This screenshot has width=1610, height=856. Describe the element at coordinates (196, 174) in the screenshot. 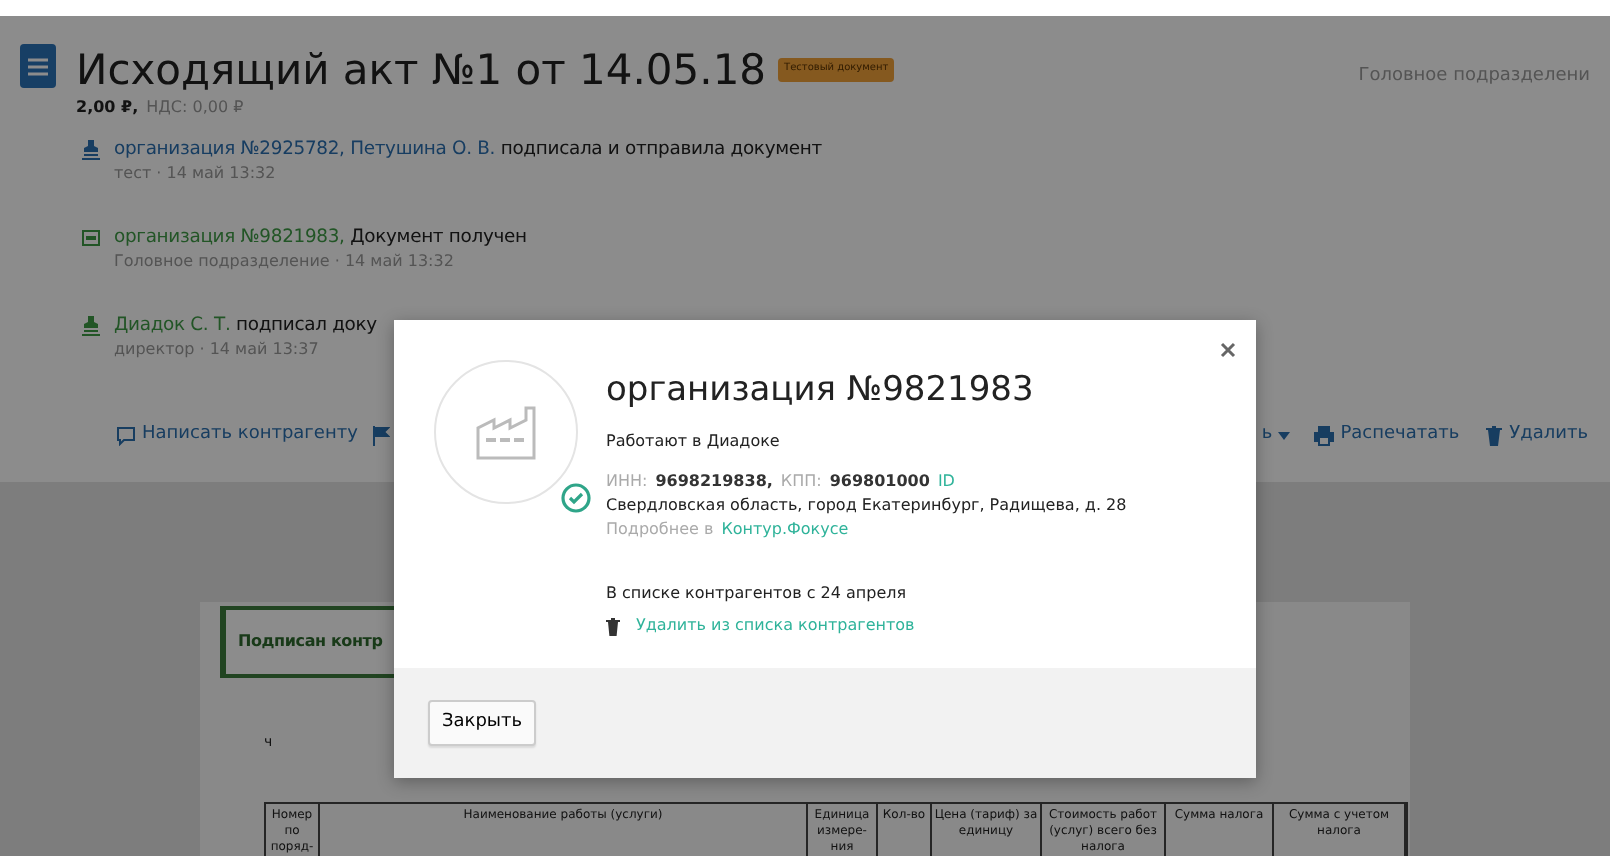

I see `event-meta: тест · 14 май 13:32` at that location.